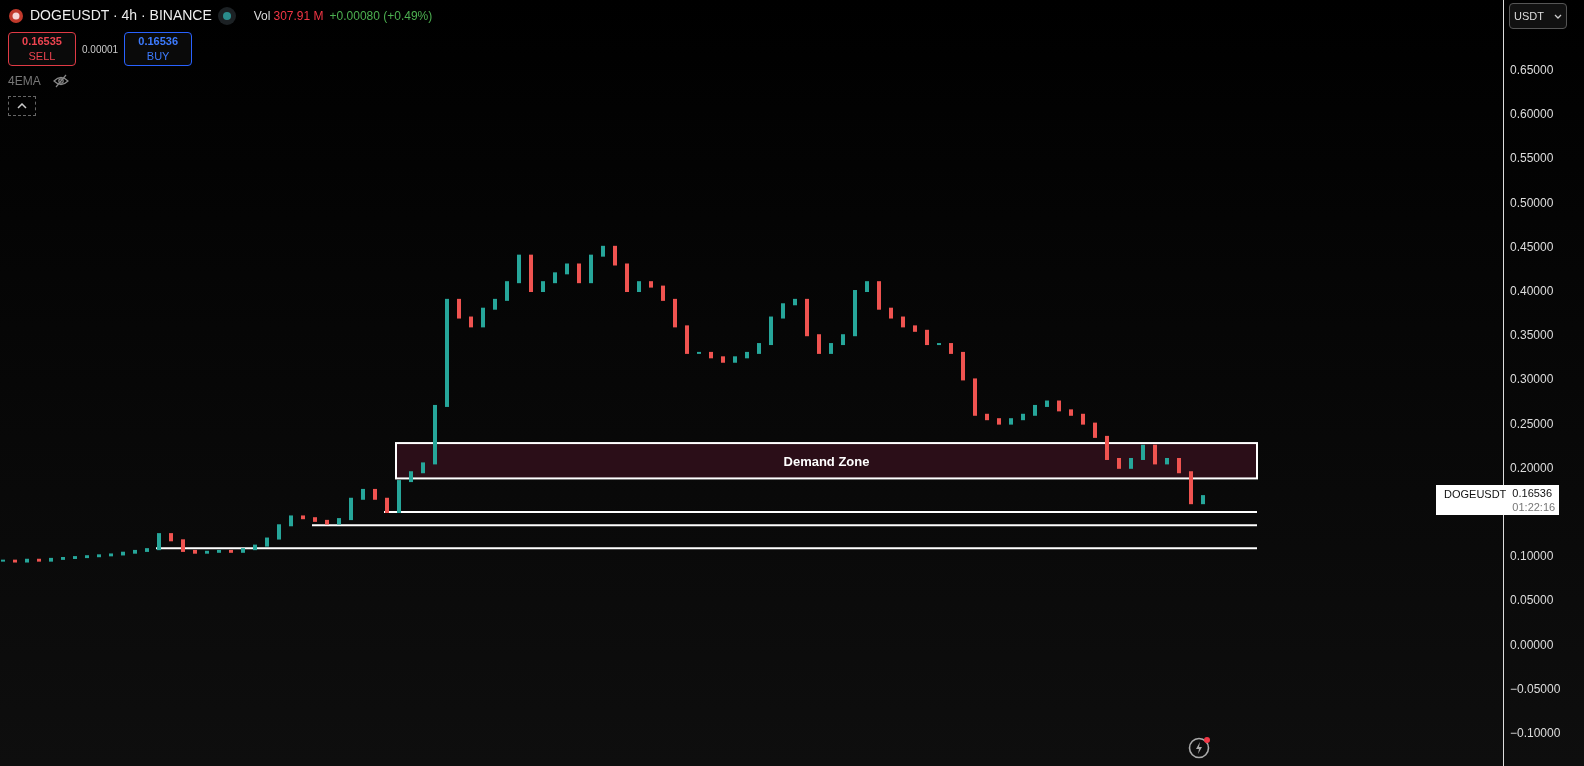 The width and height of the screenshot is (1584, 766). Describe the element at coordinates (1532, 70) in the screenshot. I see `axis-label: 0.65000` at that location.